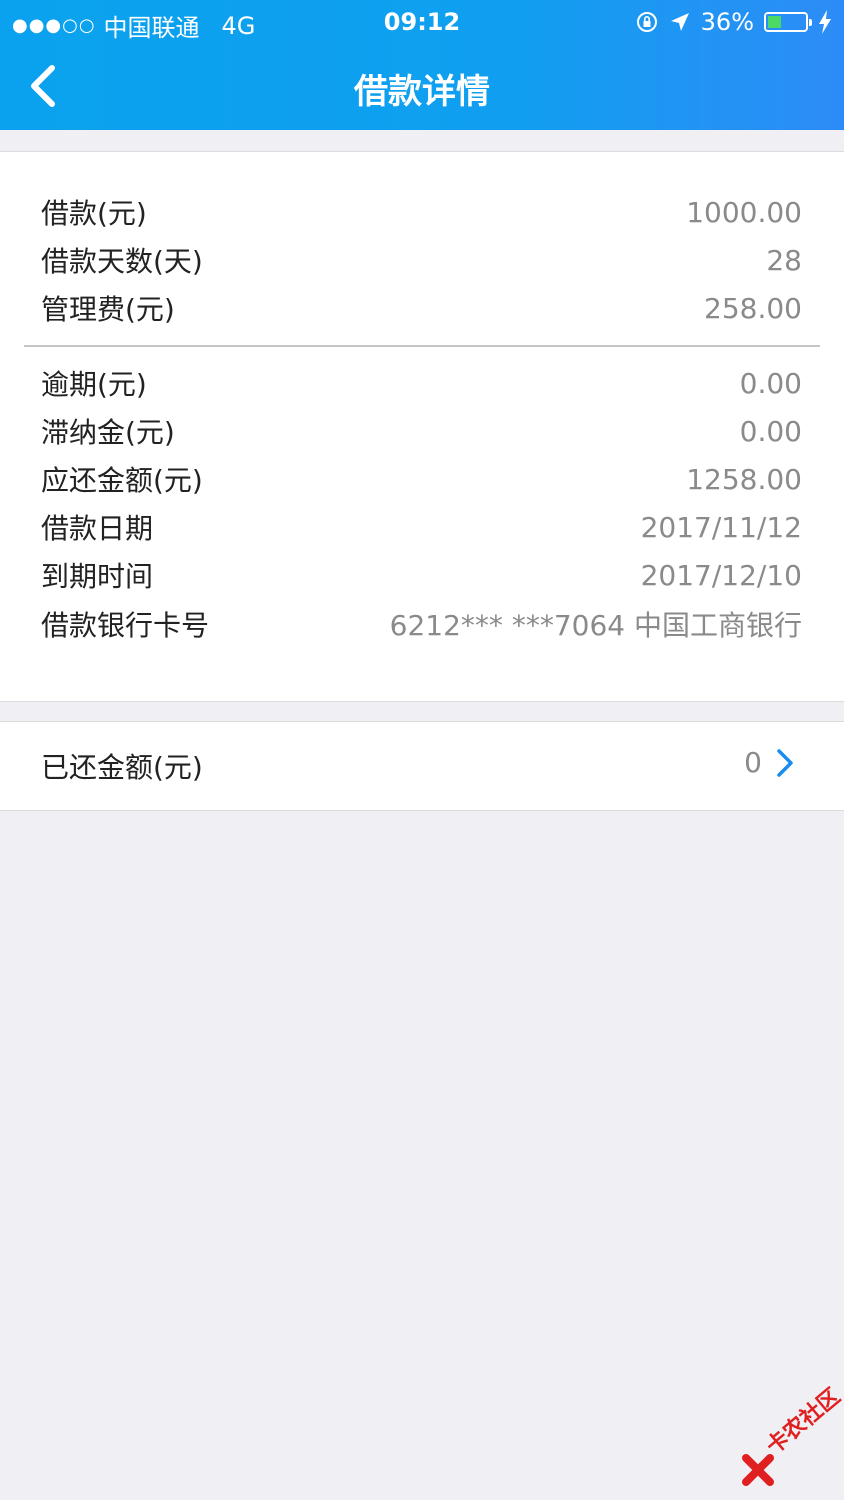  I want to click on detail-label: 借款日期, so click(97, 528).